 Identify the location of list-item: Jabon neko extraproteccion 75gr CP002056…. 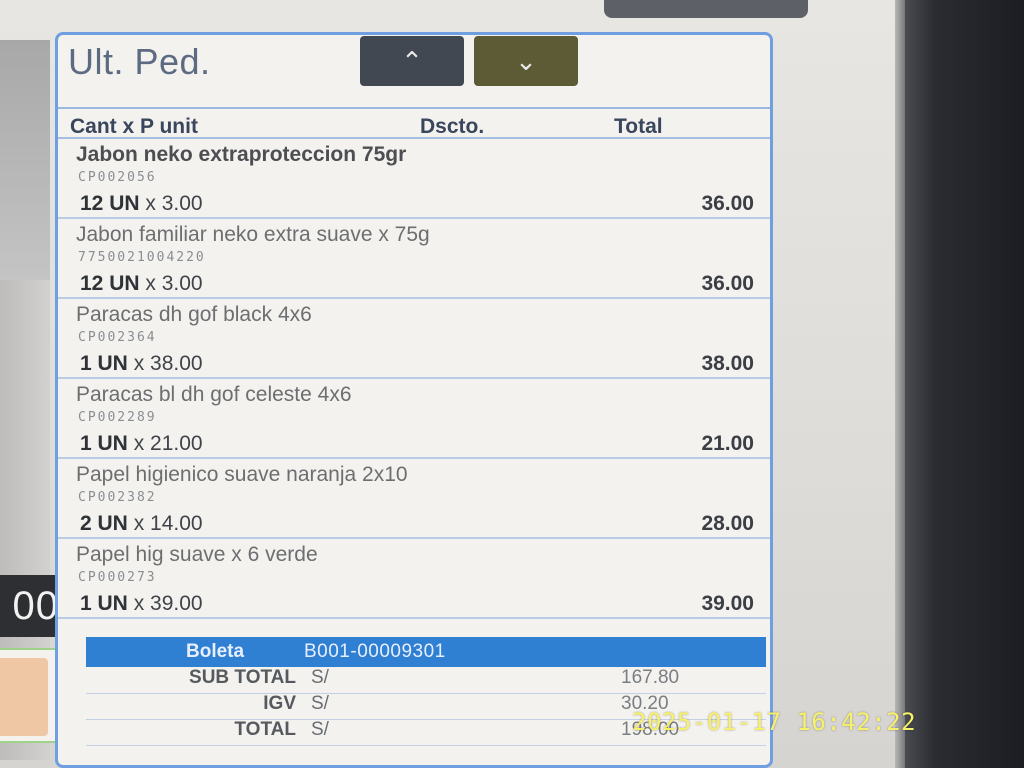
(414, 179).